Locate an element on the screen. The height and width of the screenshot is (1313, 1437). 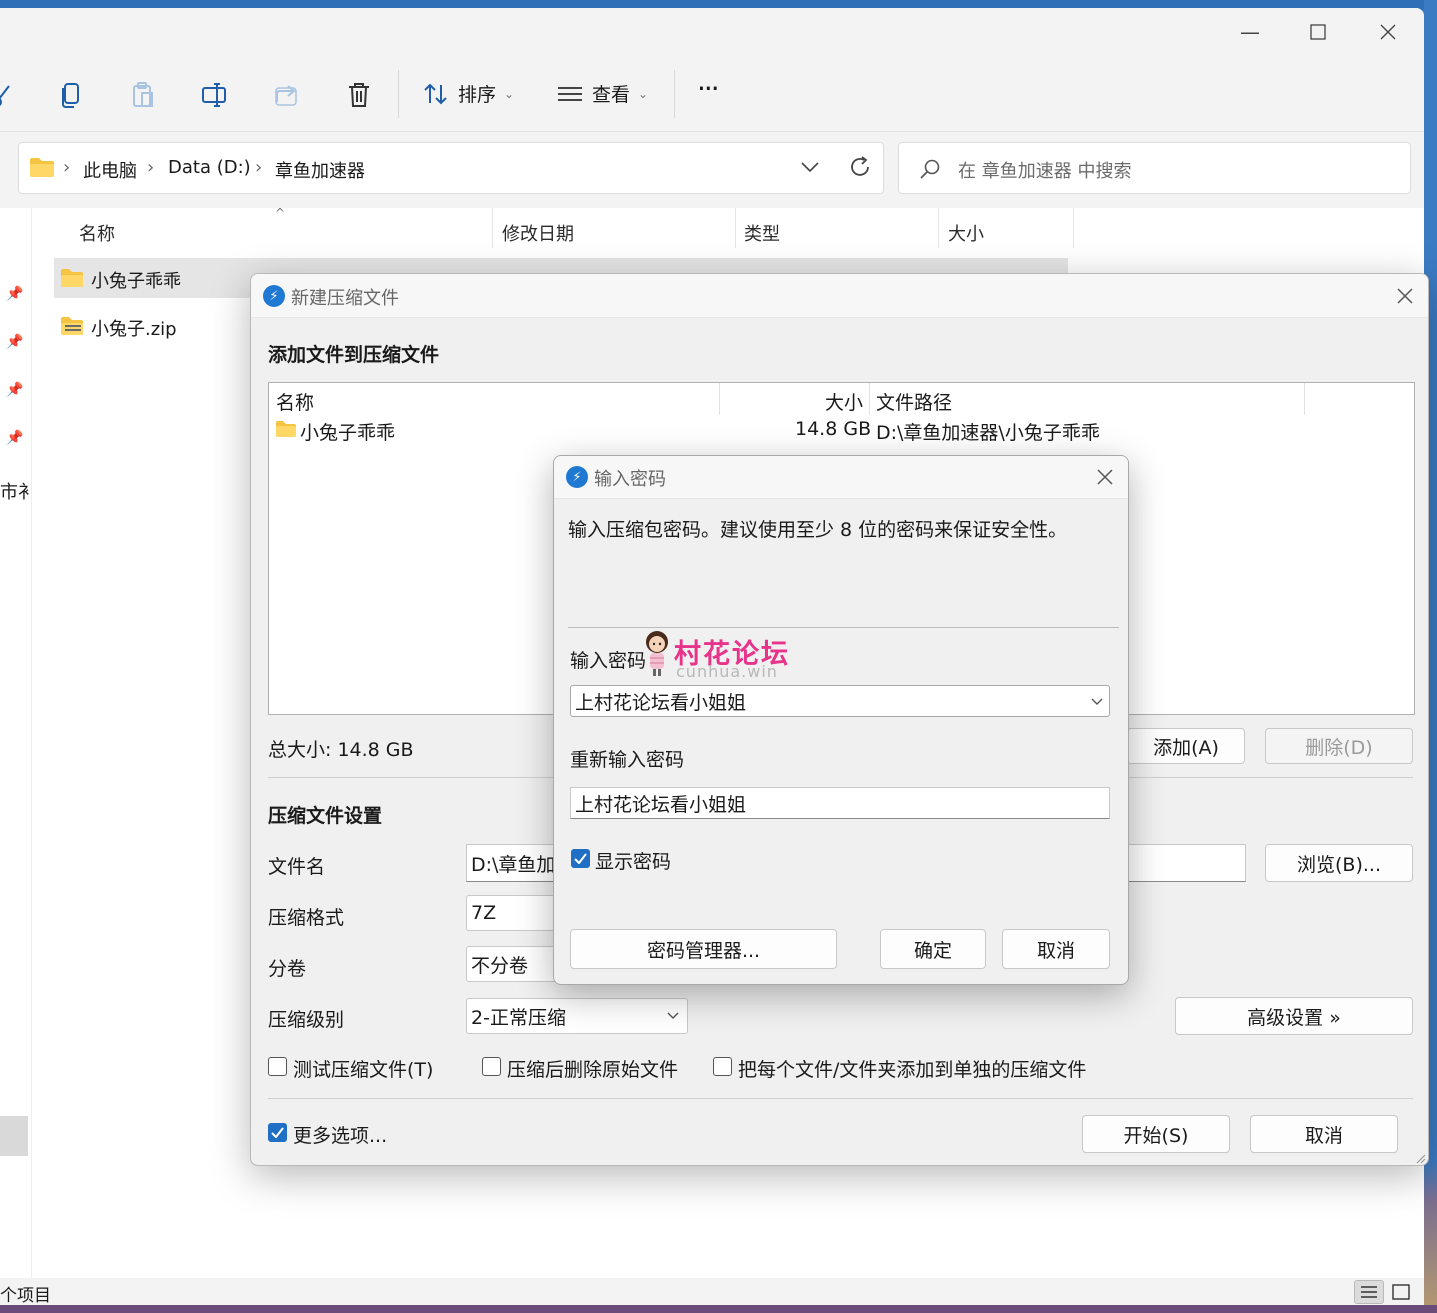
reenter-password-label: 重新输入密码 is located at coordinates (627, 760).